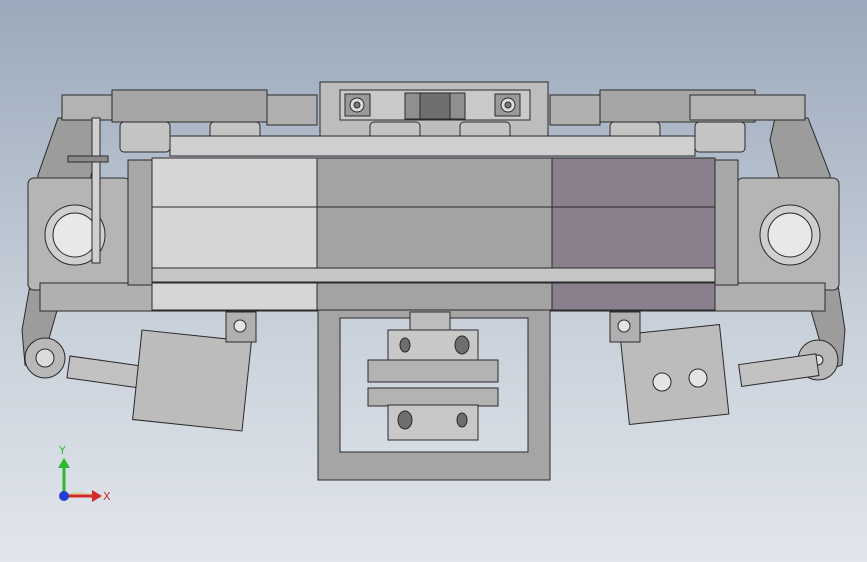 This screenshot has height=562, width=867. Describe the element at coordinates (84, 473) in the screenshot. I see `coordinate-triad-icon: Y X` at that location.